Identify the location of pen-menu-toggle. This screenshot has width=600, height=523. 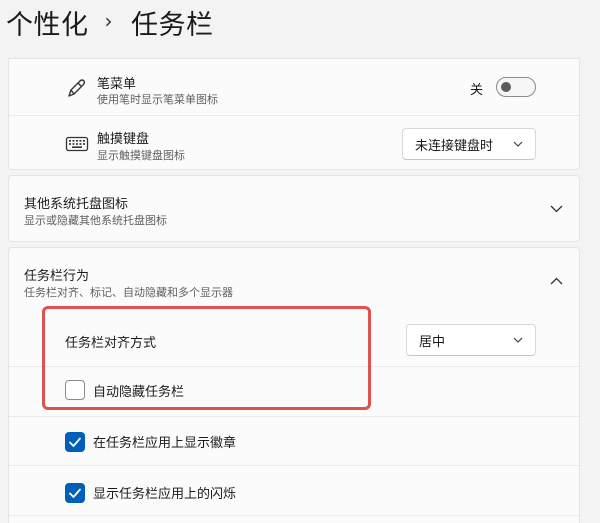
(516, 87).